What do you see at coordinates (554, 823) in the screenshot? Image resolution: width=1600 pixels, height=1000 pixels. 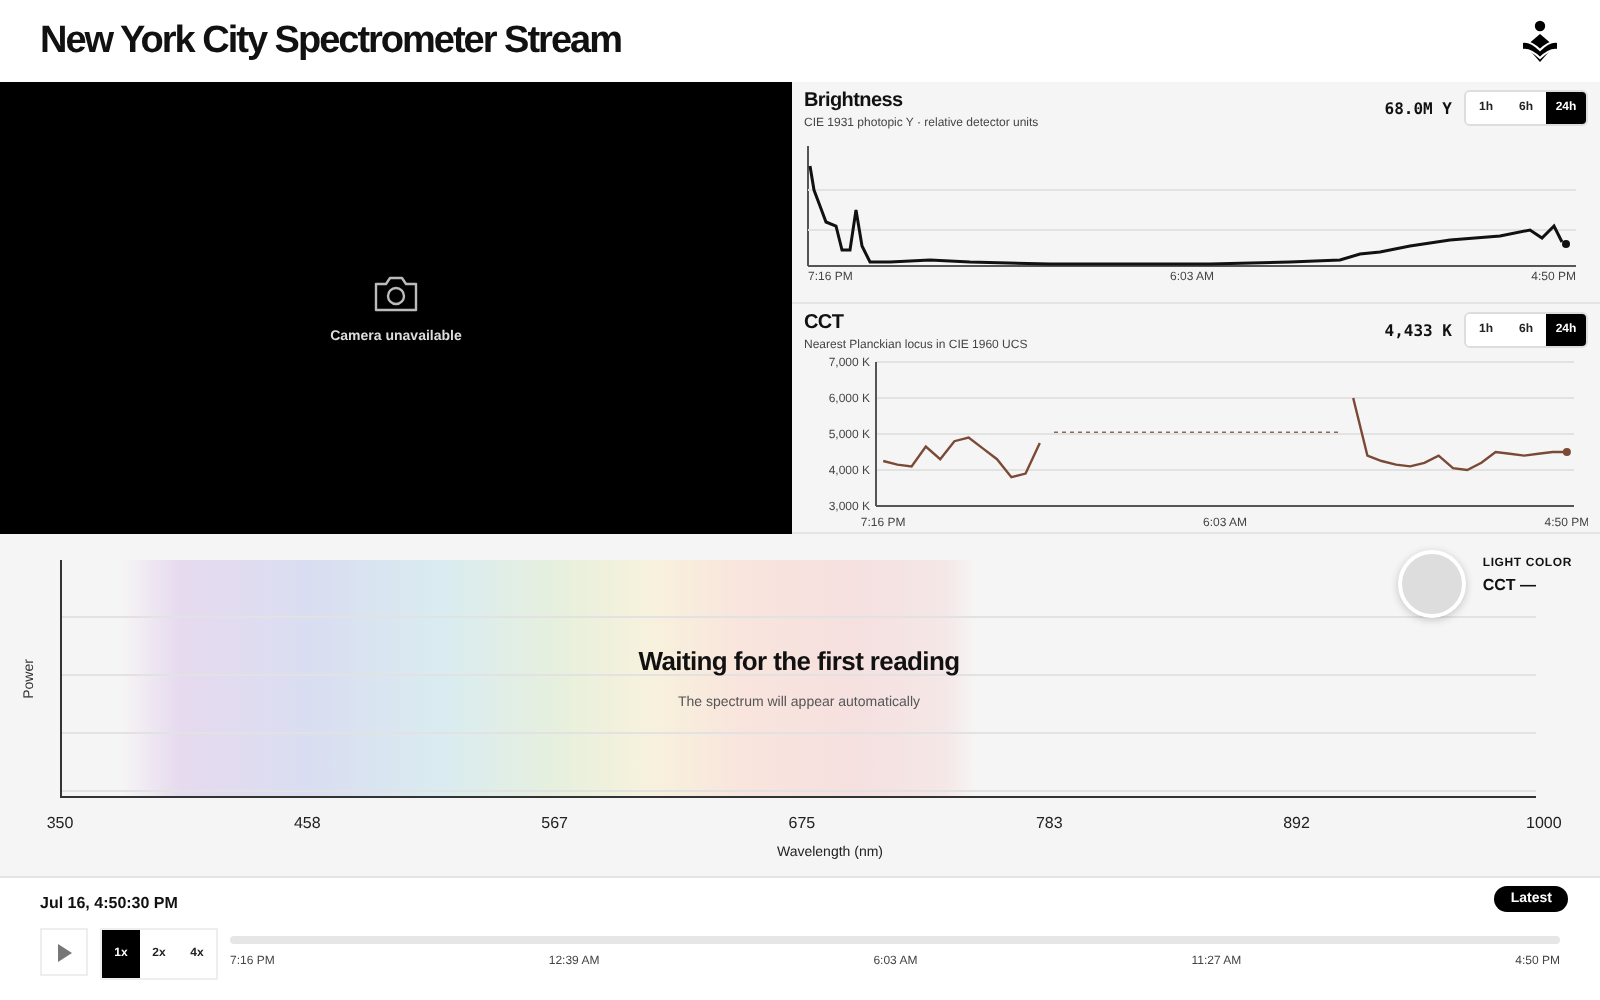 I see `axis-label: 567` at bounding box center [554, 823].